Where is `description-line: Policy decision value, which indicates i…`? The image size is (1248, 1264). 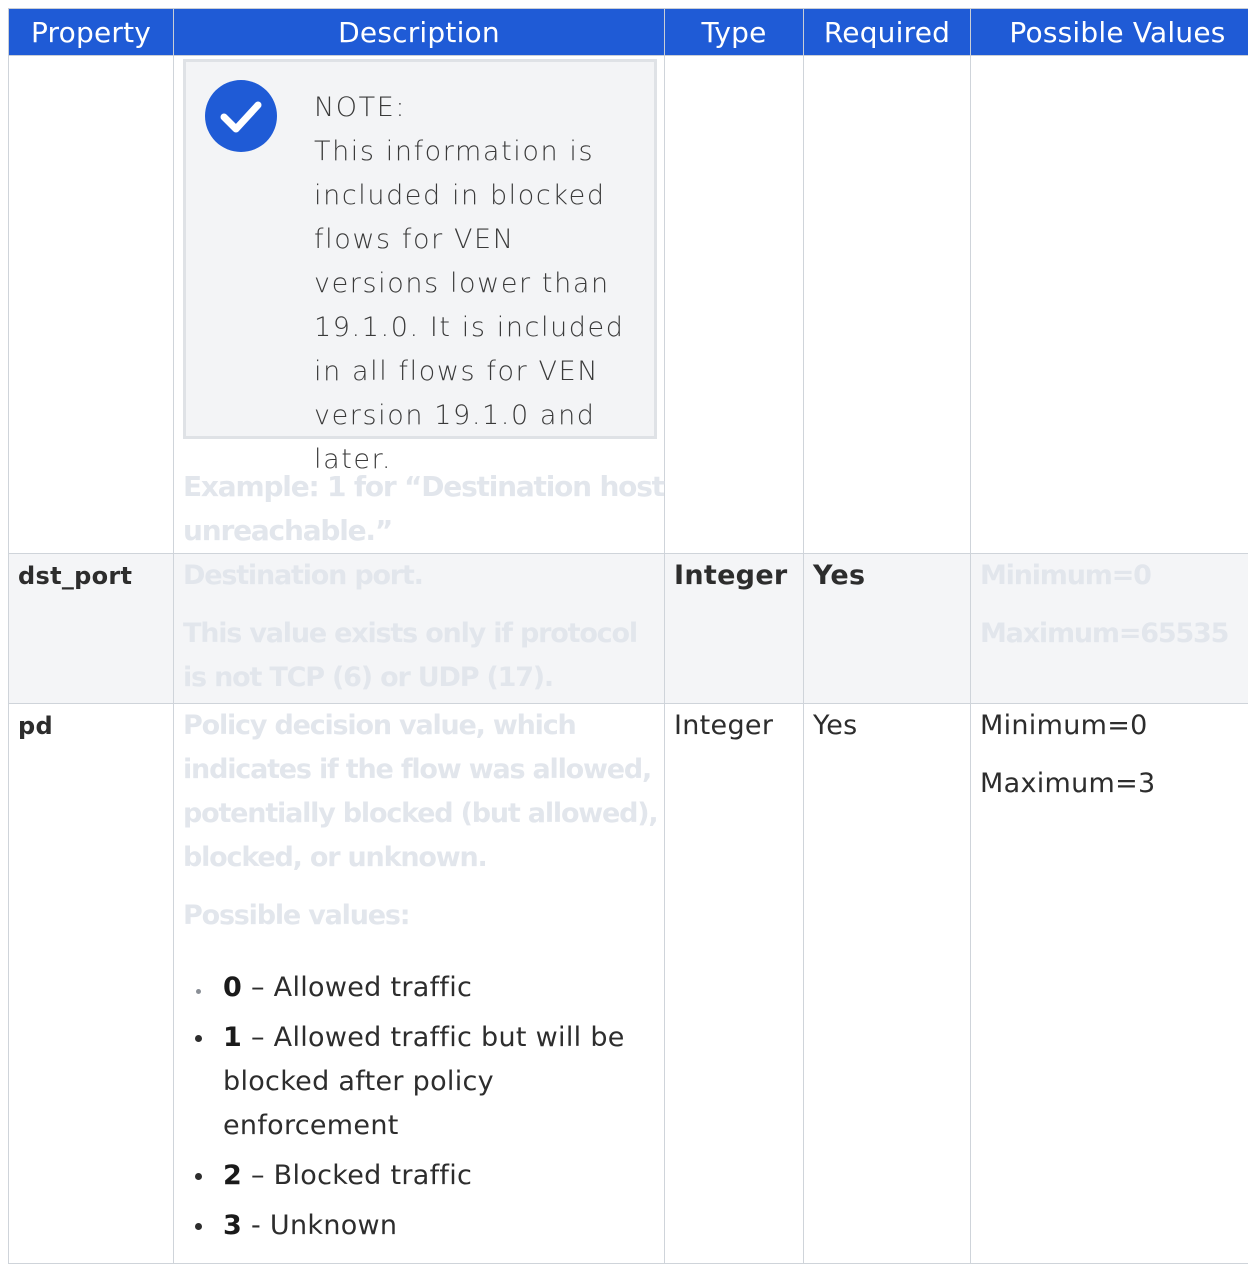 description-line: Policy decision value, which indicates i… is located at coordinates (423, 792).